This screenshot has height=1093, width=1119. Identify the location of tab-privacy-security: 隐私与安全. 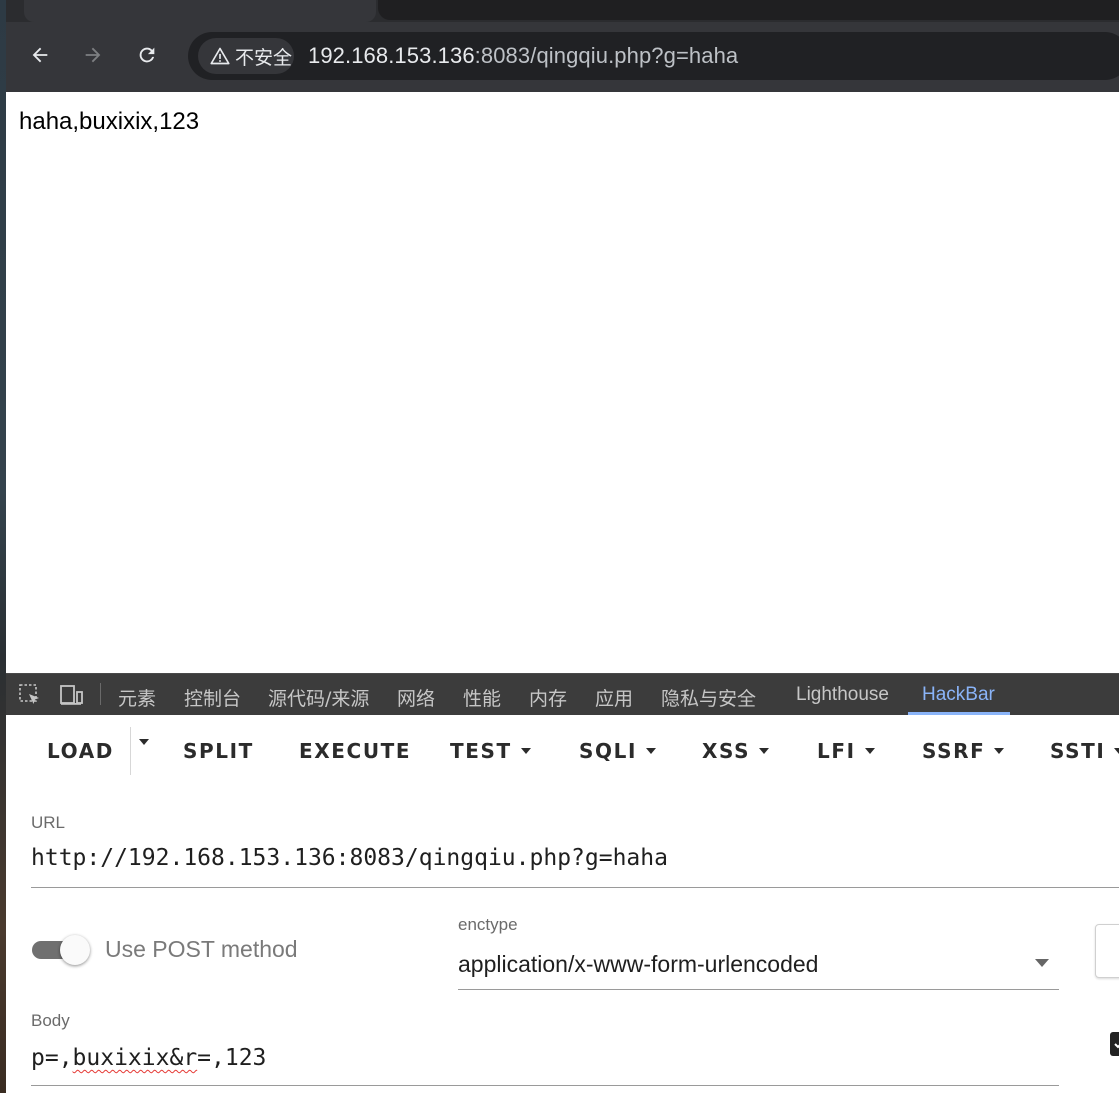
(708, 697).